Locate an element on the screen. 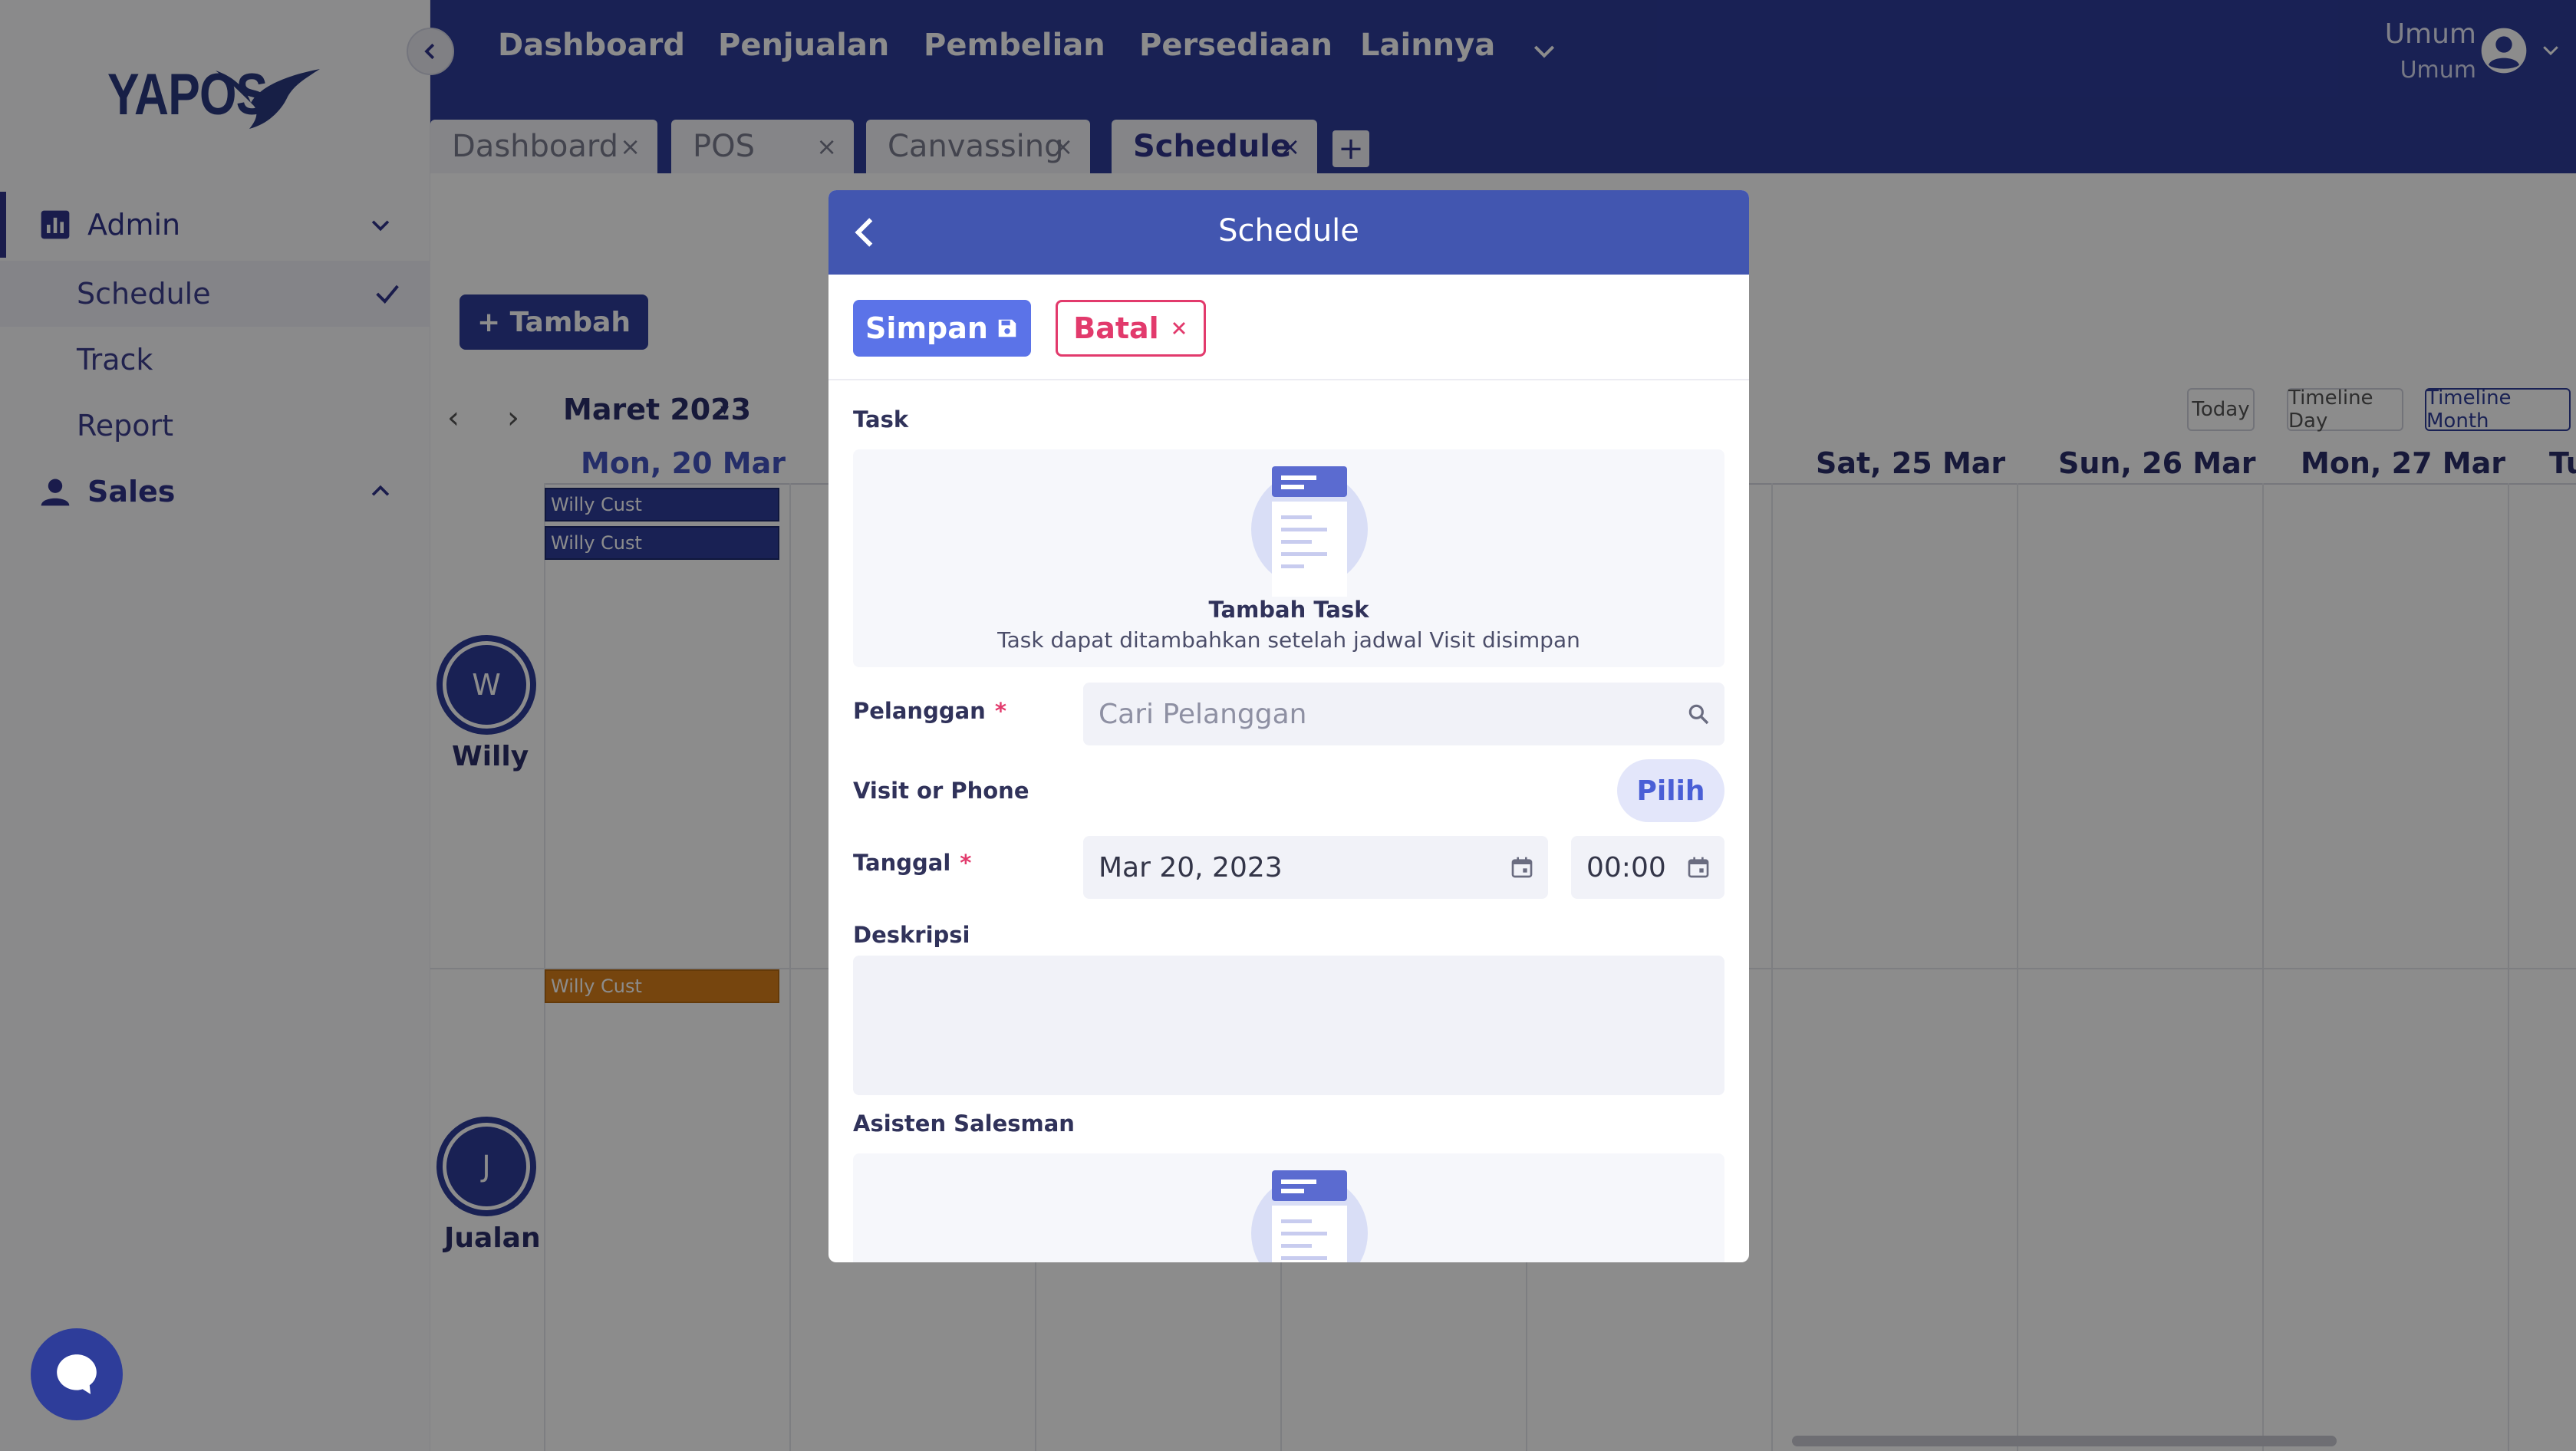  save-button-label: Simpan is located at coordinates (926, 328).